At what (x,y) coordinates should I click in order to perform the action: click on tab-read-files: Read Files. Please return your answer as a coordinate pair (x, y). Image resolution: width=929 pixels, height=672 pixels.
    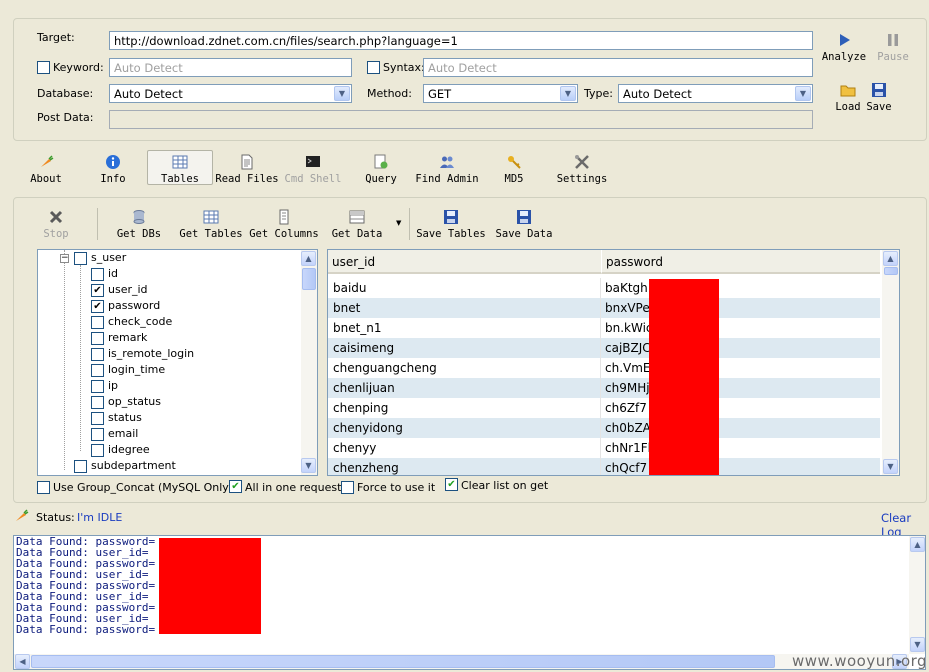
    Looking at the image, I should click on (247, 169).